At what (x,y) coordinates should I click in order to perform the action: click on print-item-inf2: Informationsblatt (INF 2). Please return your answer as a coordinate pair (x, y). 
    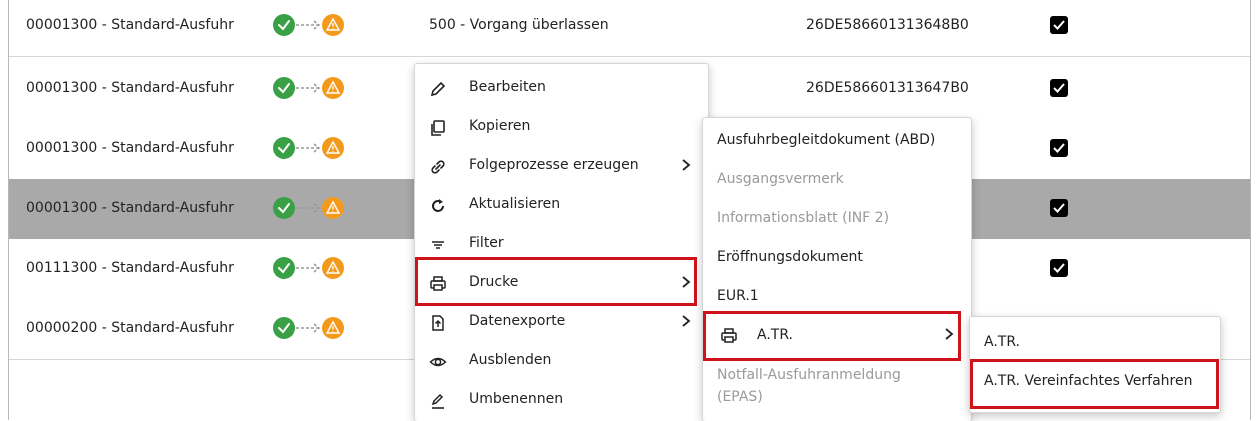
    Looking at the image, I should click on (837, 218).